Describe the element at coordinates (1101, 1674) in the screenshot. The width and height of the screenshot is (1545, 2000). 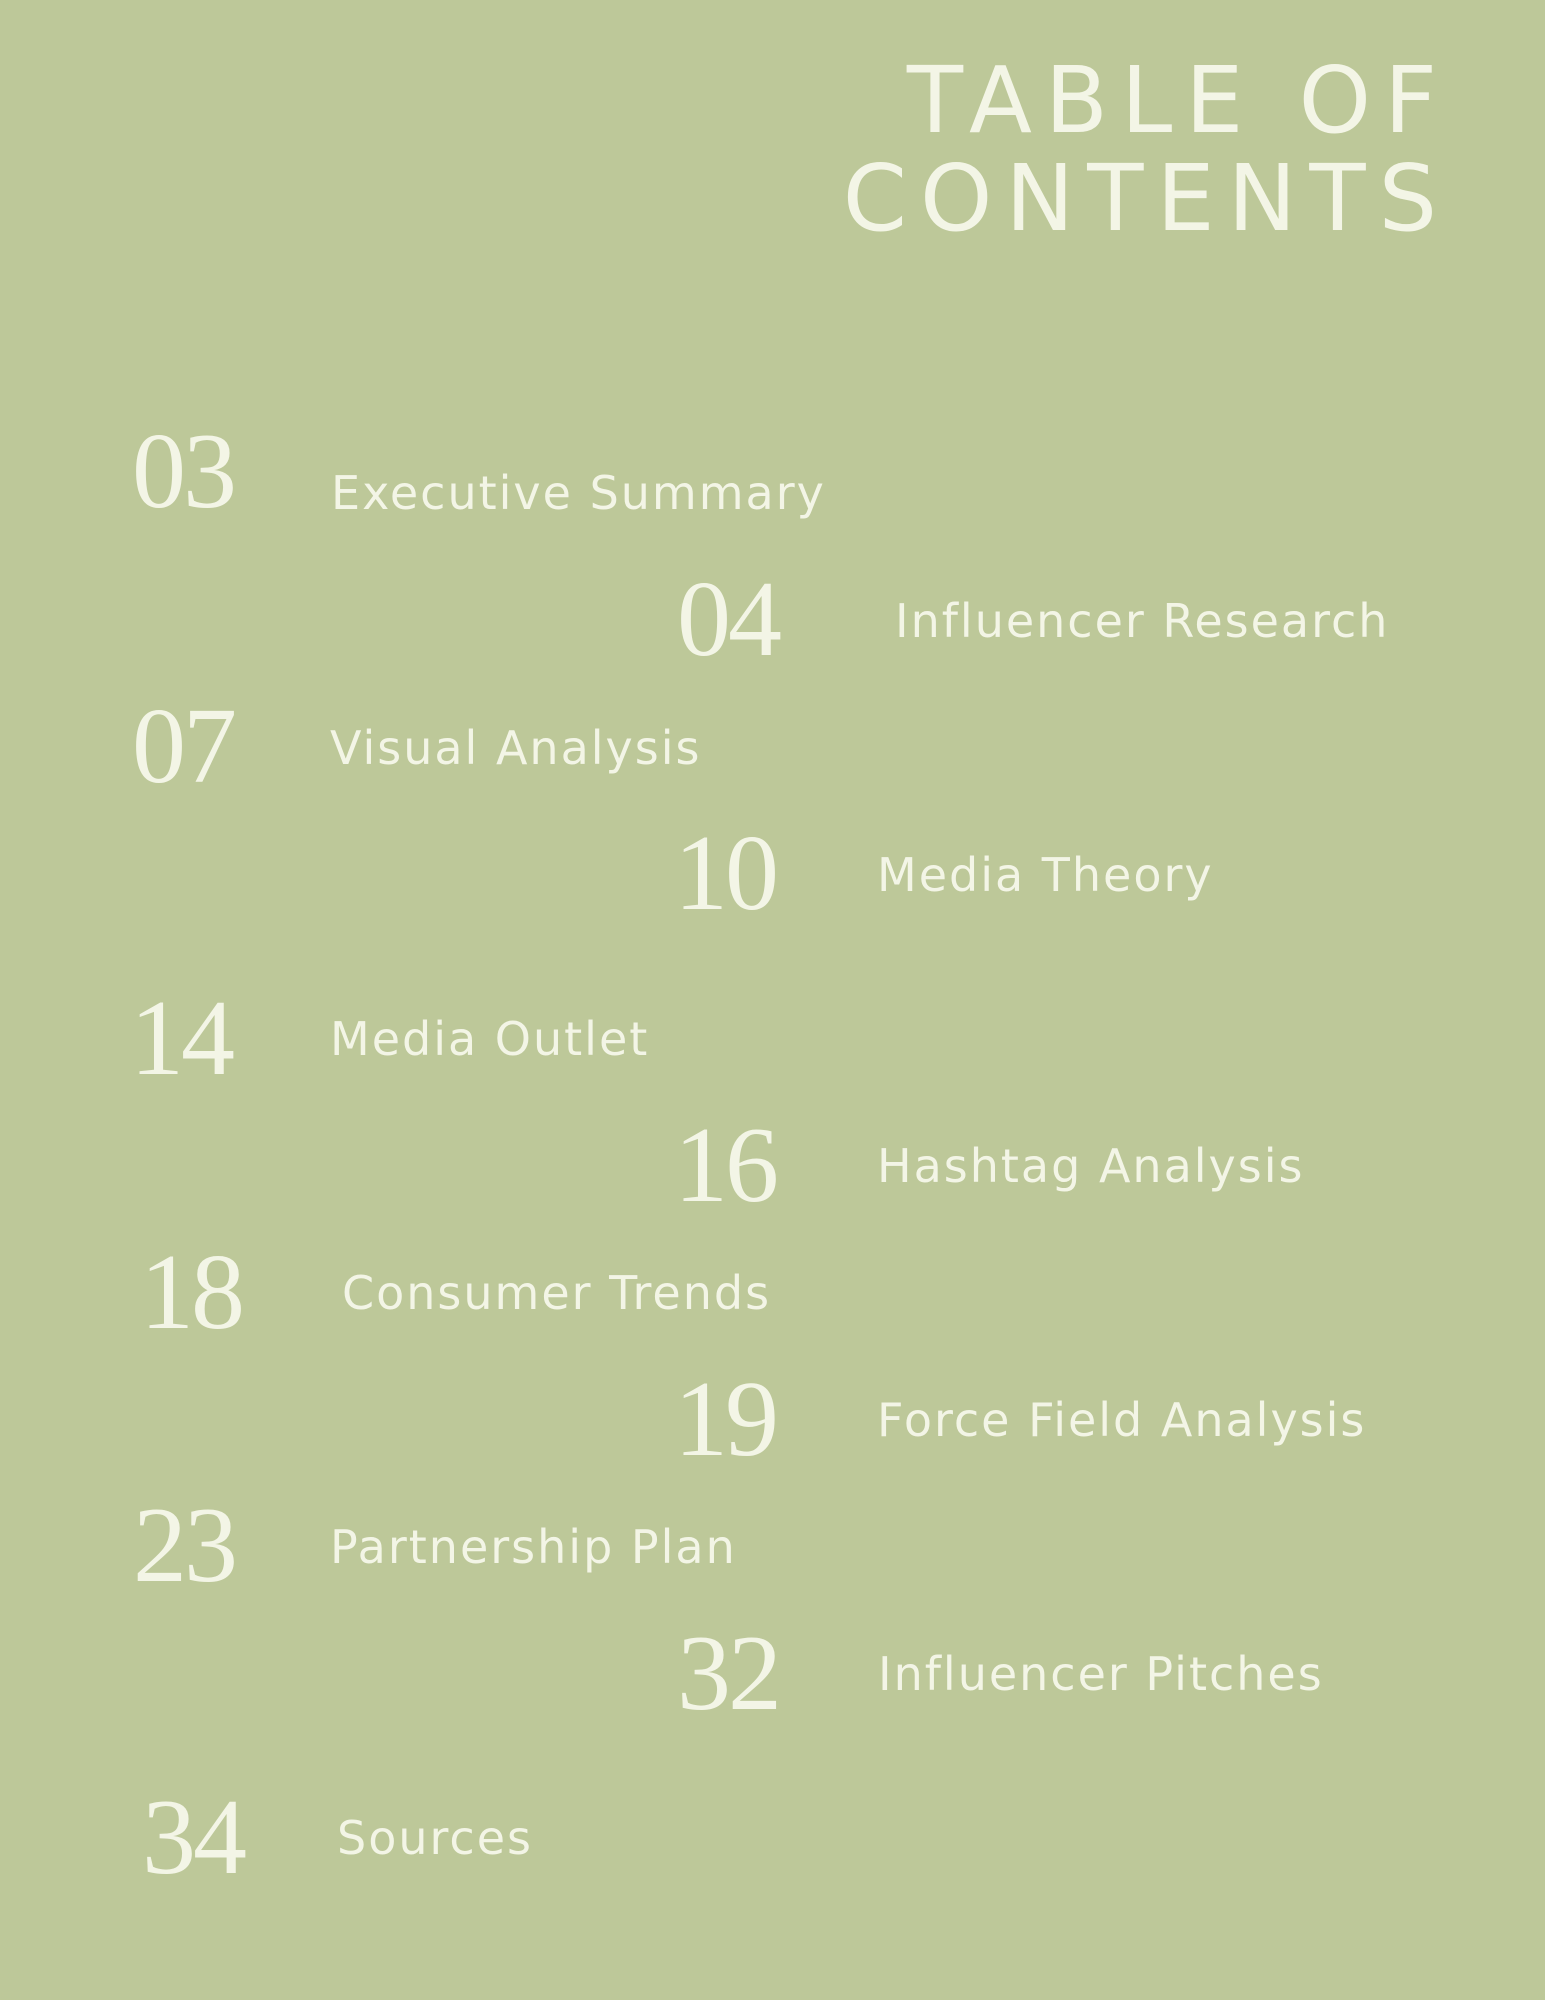
I see `toc-label: Influencer Pitches` at that location.